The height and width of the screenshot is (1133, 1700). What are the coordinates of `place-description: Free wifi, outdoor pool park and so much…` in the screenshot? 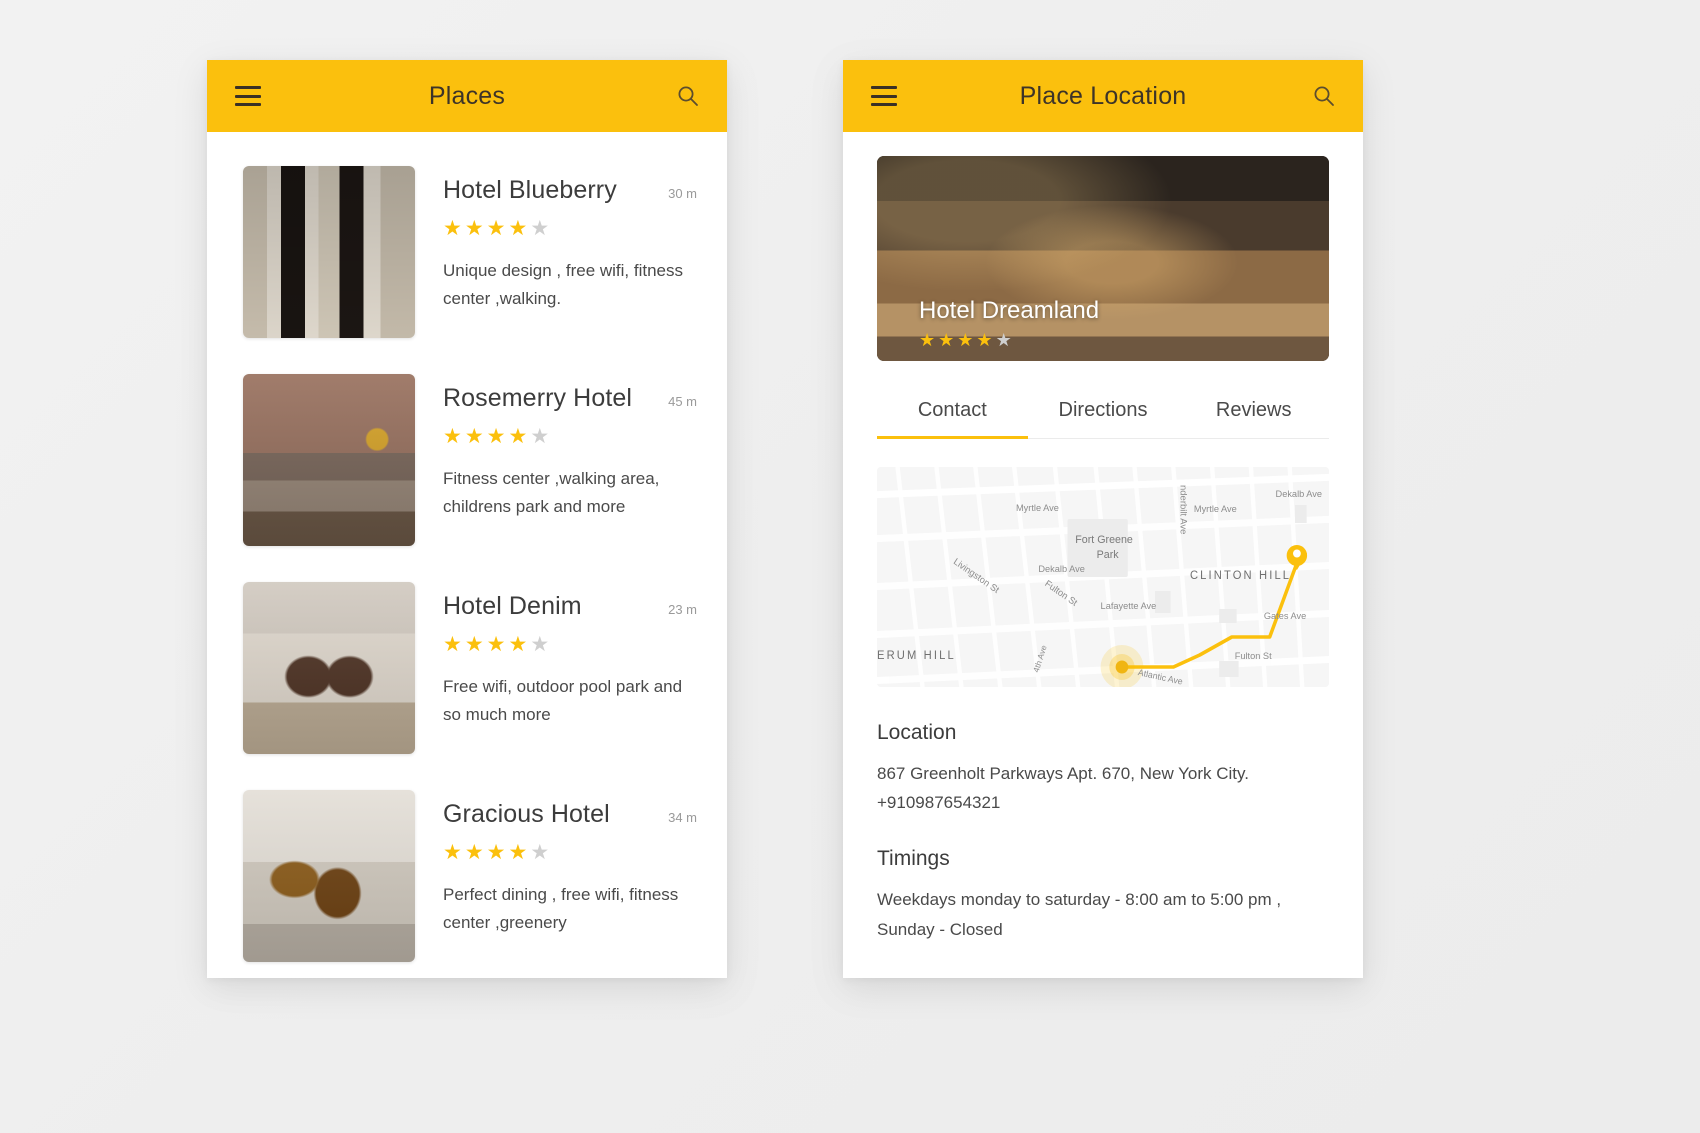 It's located at (563, 700).